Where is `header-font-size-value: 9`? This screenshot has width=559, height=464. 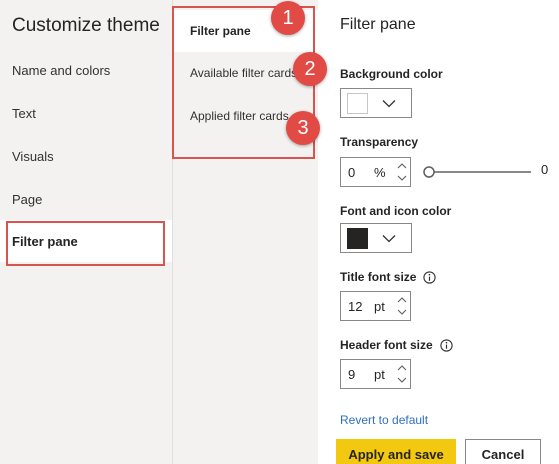
header-font-size-value: 9 is located at coordinates (352, 374).